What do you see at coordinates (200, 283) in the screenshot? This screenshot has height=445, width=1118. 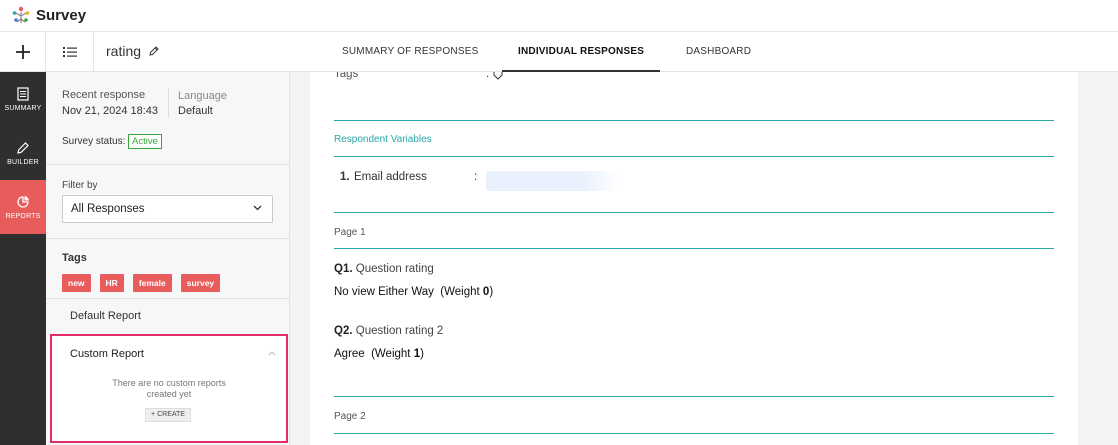 I see `tag-survey: survey` at bounding box center [200, 283].